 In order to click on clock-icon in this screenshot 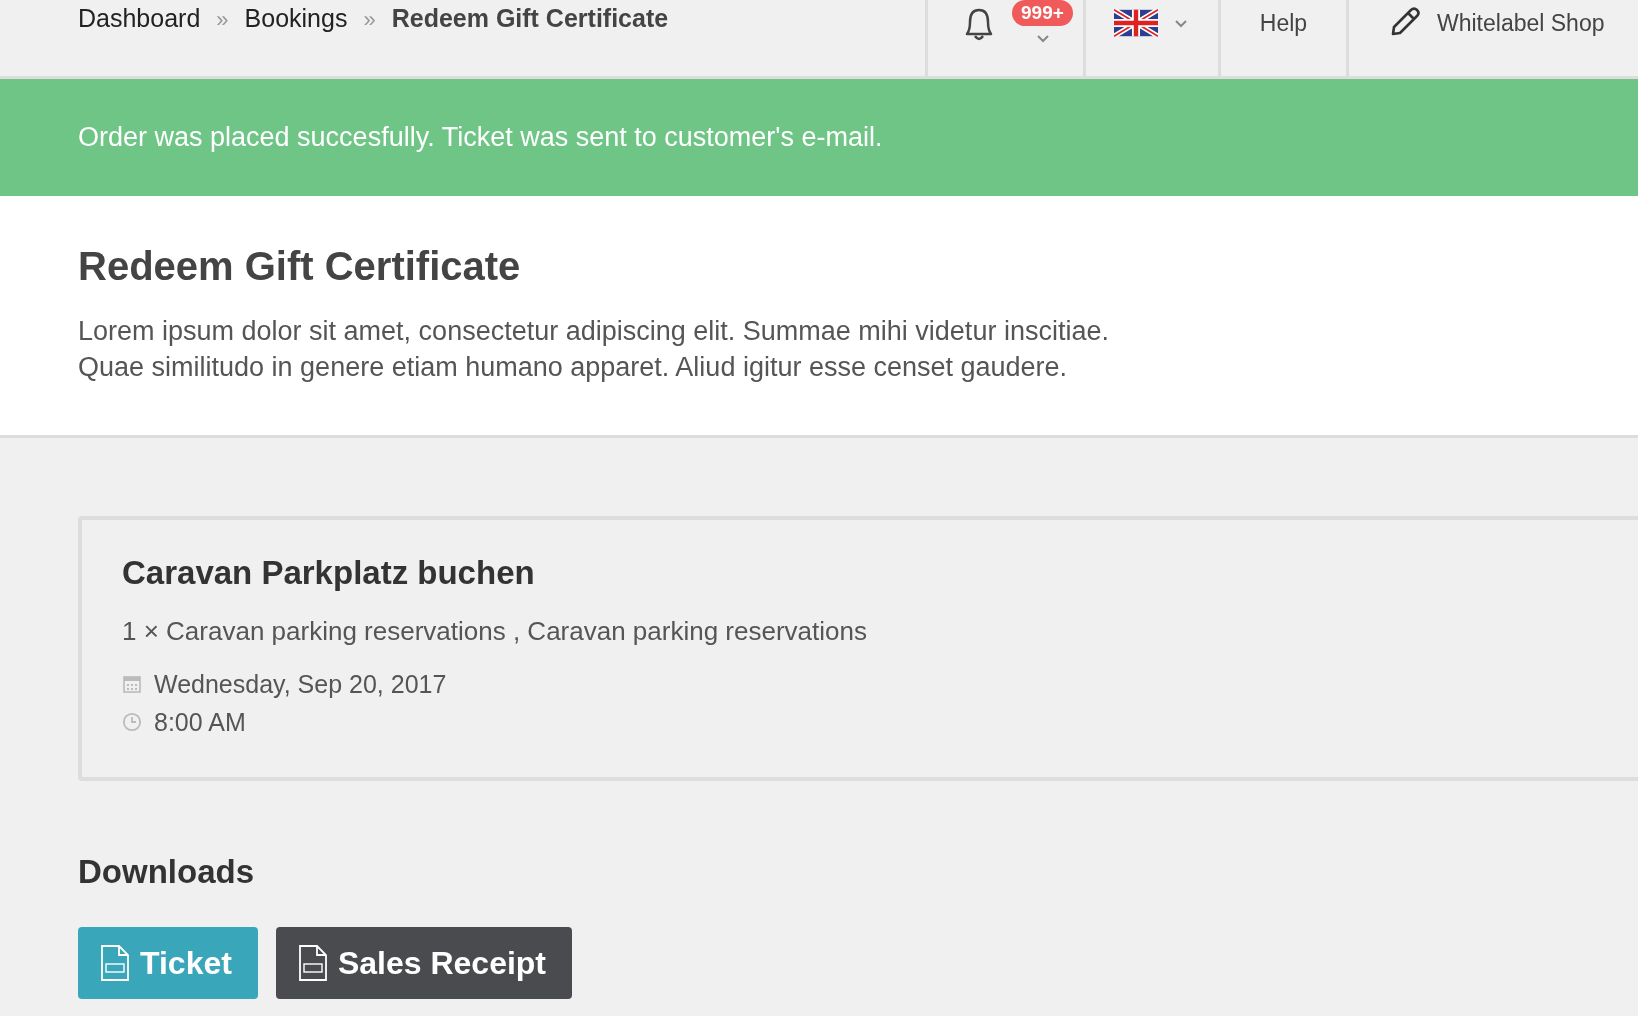, I will do `click(132, 722)`.